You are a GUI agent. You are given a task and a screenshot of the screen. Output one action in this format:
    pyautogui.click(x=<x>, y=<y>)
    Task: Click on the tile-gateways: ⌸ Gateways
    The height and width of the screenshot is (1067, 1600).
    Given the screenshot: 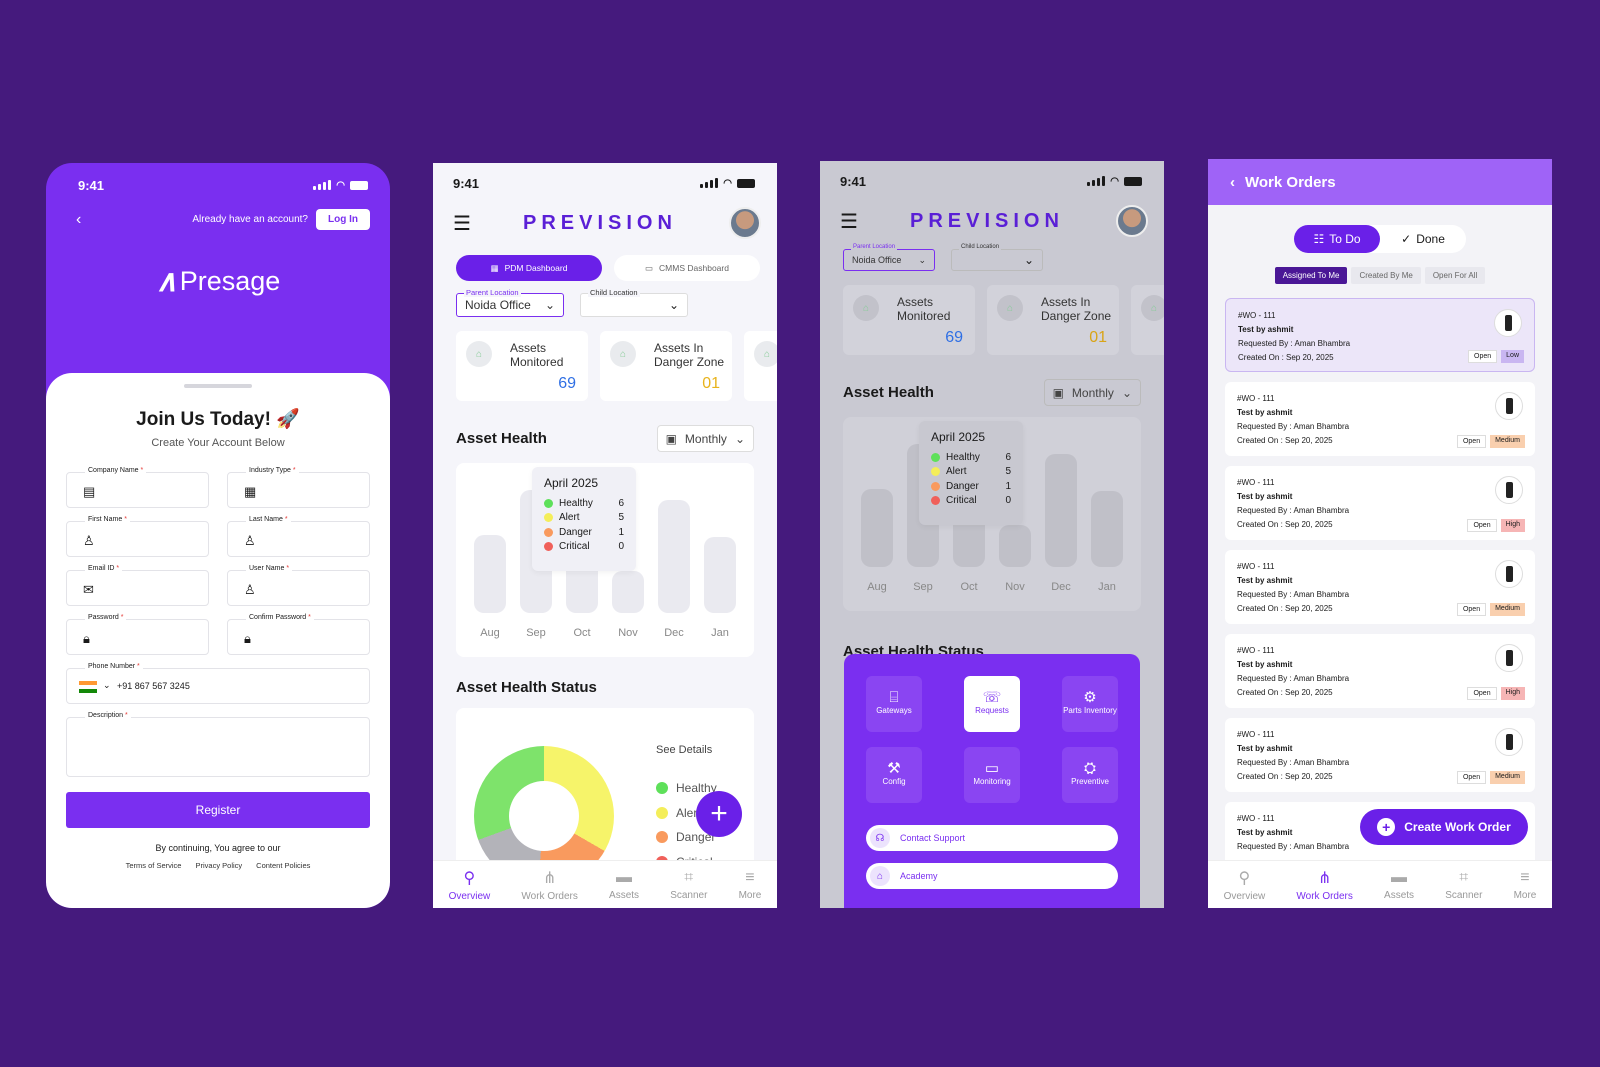 What is the action you would take?
    pyautogui.click(x=894, y=704)
    